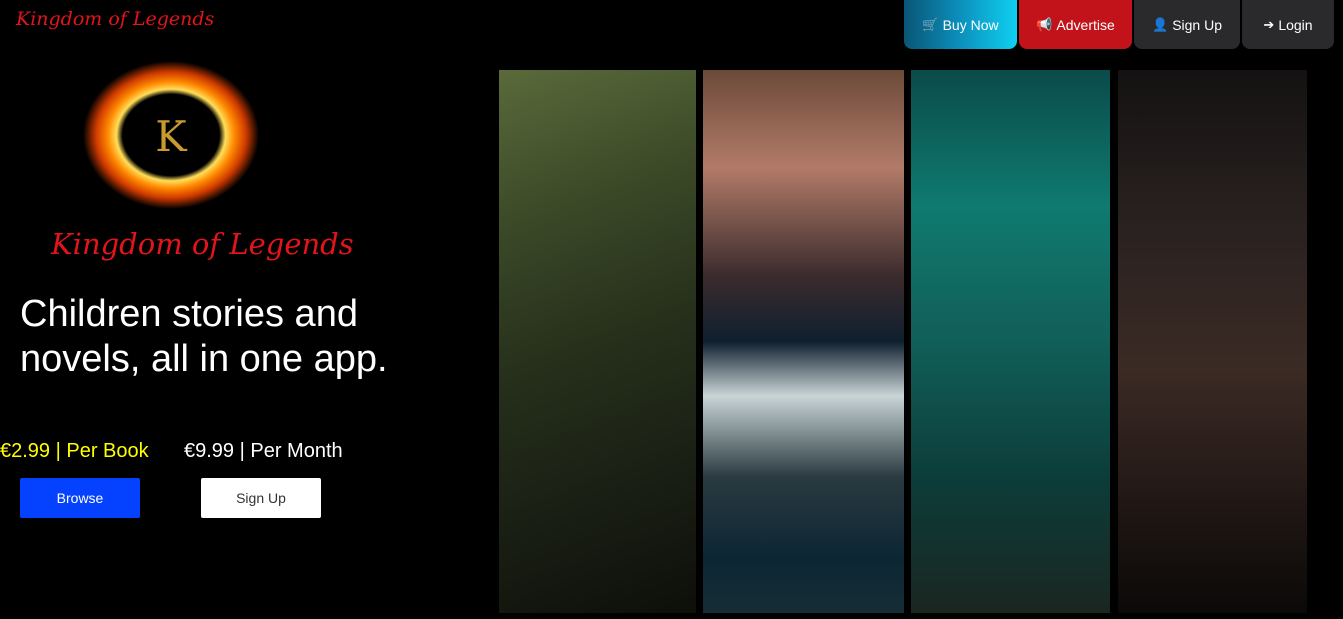  I want to click on story-image-space-corridor, so click(803, 341).